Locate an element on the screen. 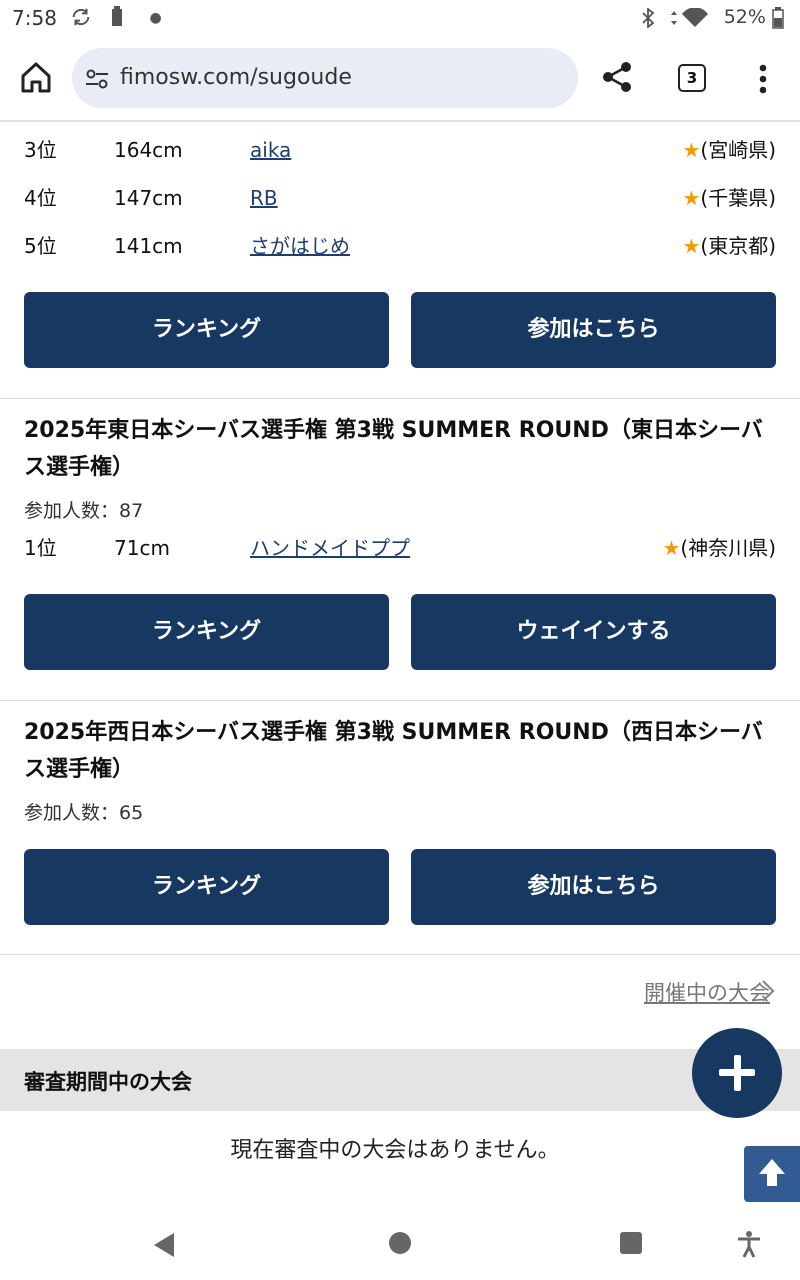 The image size is (800, 1280). angler-link: aika is located at coordinates (270, 150).